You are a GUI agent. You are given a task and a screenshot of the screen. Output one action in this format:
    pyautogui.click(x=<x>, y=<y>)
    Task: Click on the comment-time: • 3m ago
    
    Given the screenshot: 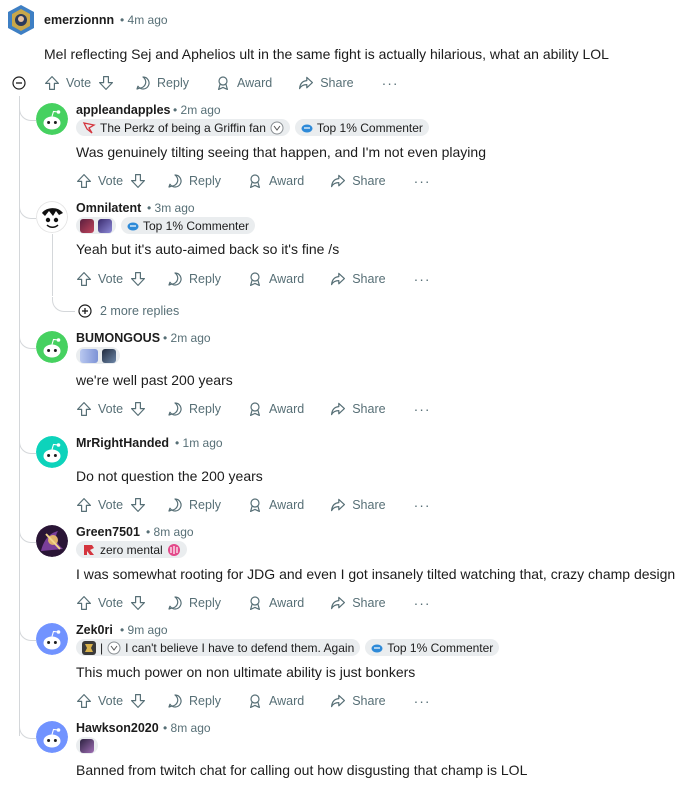 What is the action you would take?
    pyautogui.click(x=171, y=208)
    